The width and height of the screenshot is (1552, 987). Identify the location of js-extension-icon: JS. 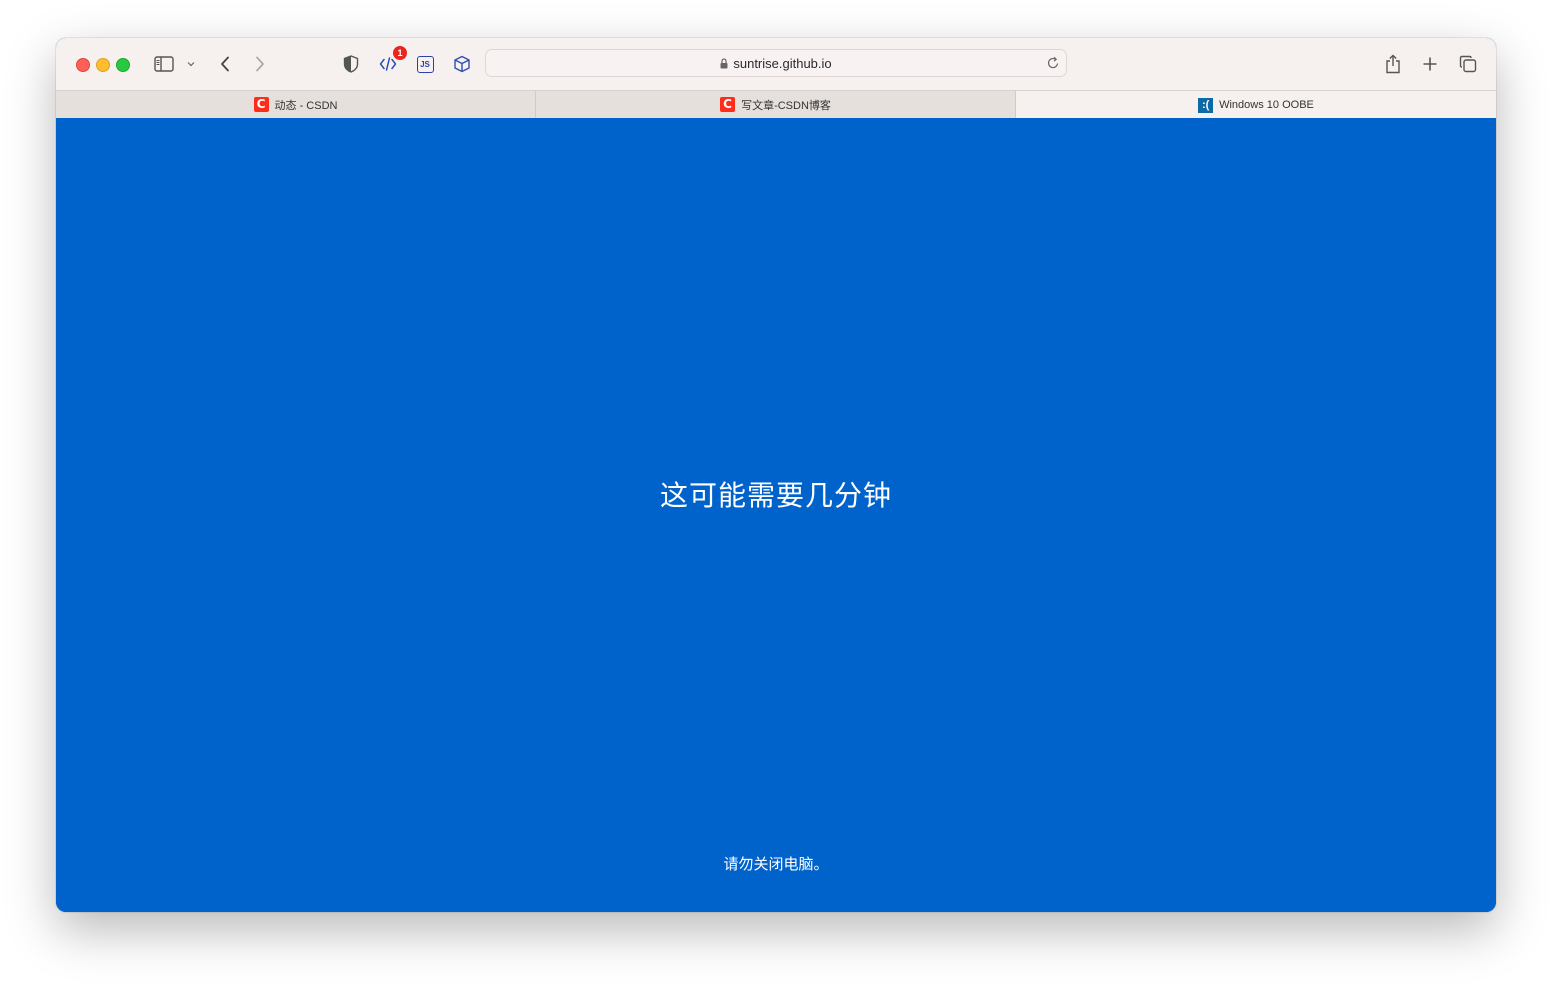
(425, 64).